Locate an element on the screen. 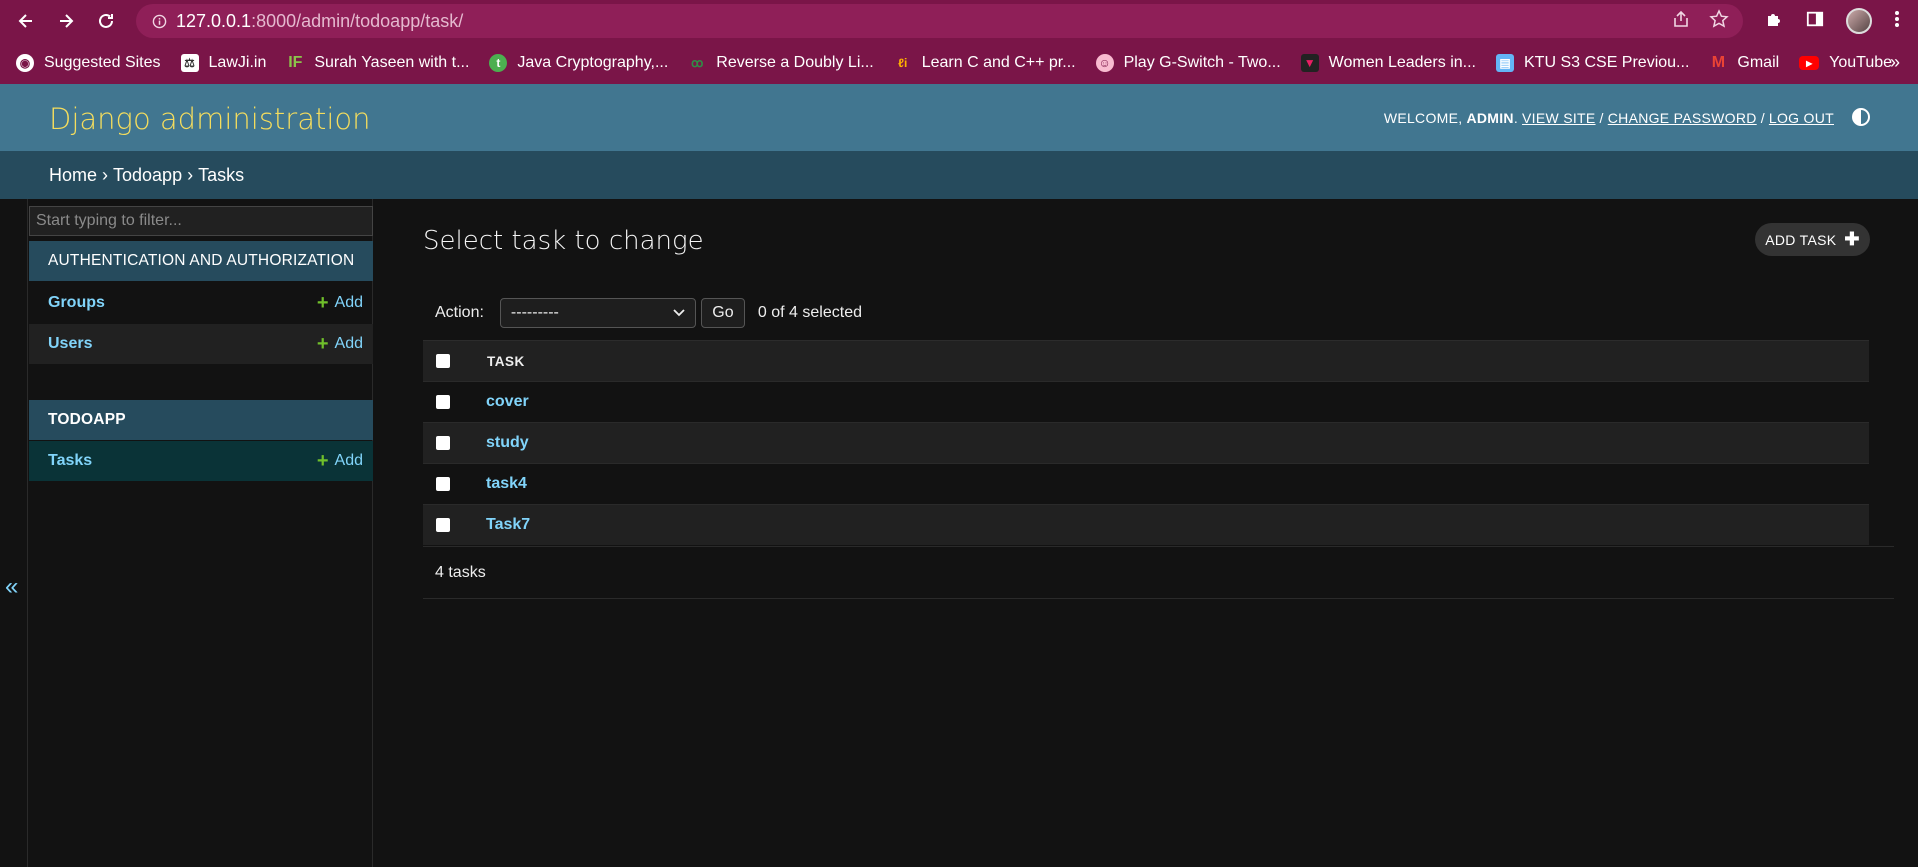  address-bar: 127.0.0.1:8000/admin/todoapp/task/ is located at coordinates (939, 21).